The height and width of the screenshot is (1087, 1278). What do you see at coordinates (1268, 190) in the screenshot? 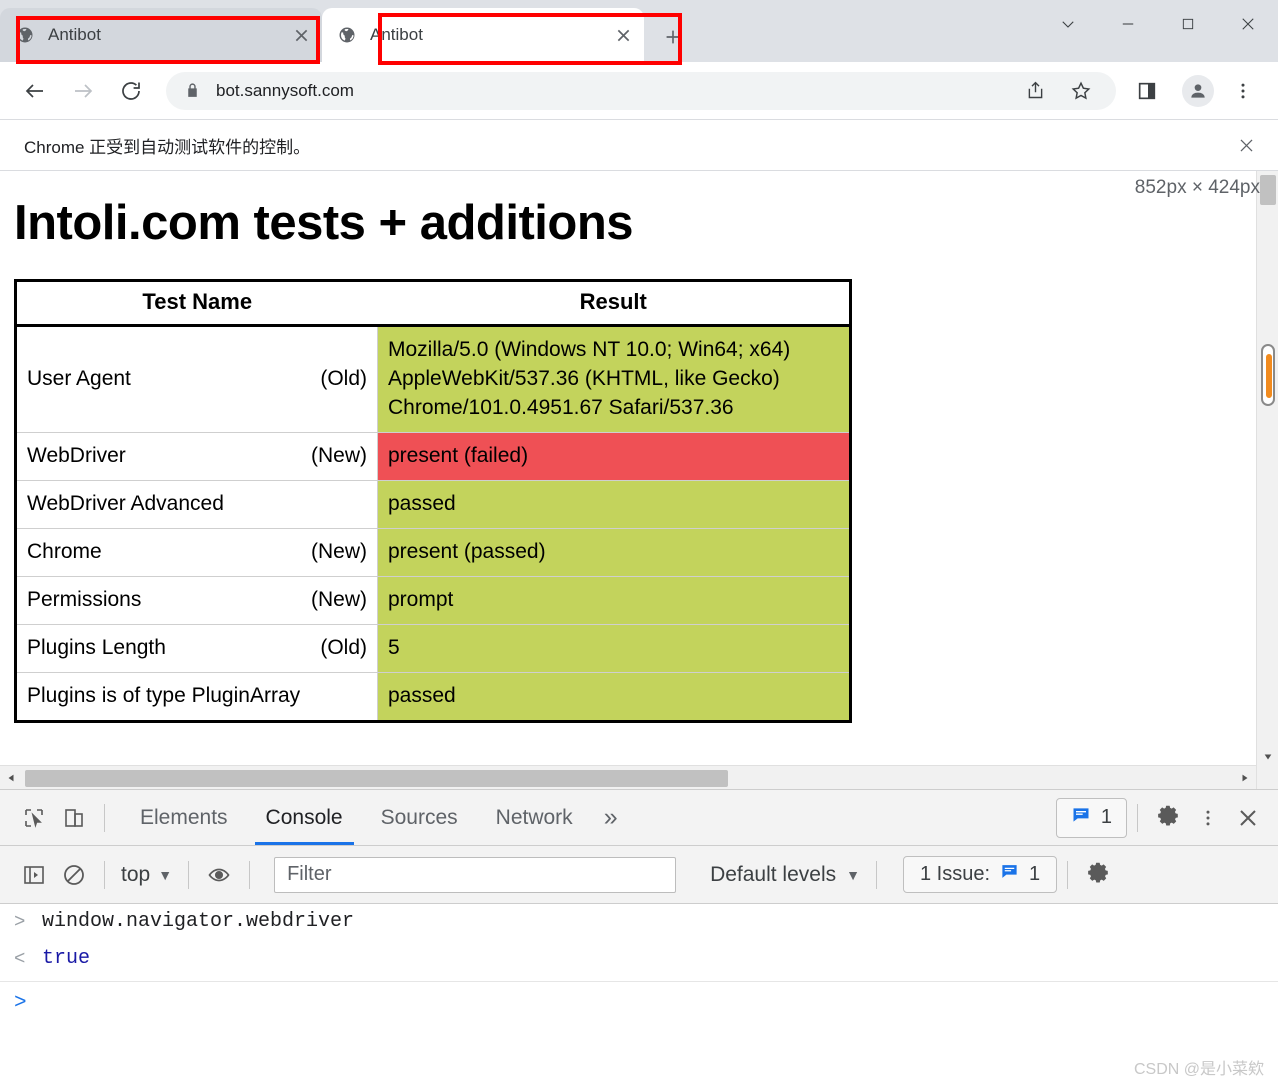
I see `vertical-scrollbar-thumb` at bounding box center [1268, 190].